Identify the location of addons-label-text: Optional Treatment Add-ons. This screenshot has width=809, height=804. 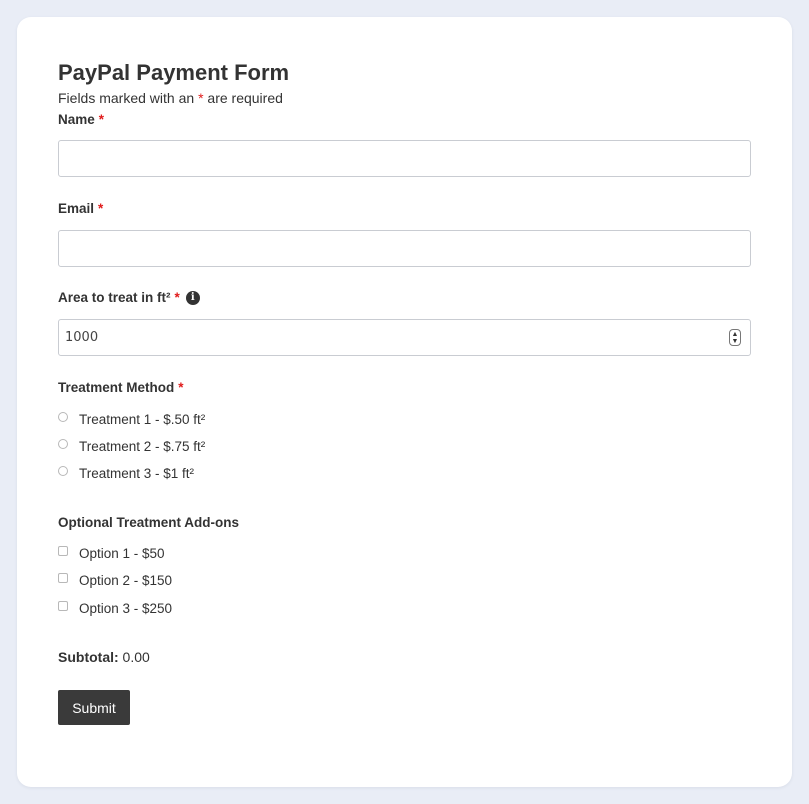
(149, 522).